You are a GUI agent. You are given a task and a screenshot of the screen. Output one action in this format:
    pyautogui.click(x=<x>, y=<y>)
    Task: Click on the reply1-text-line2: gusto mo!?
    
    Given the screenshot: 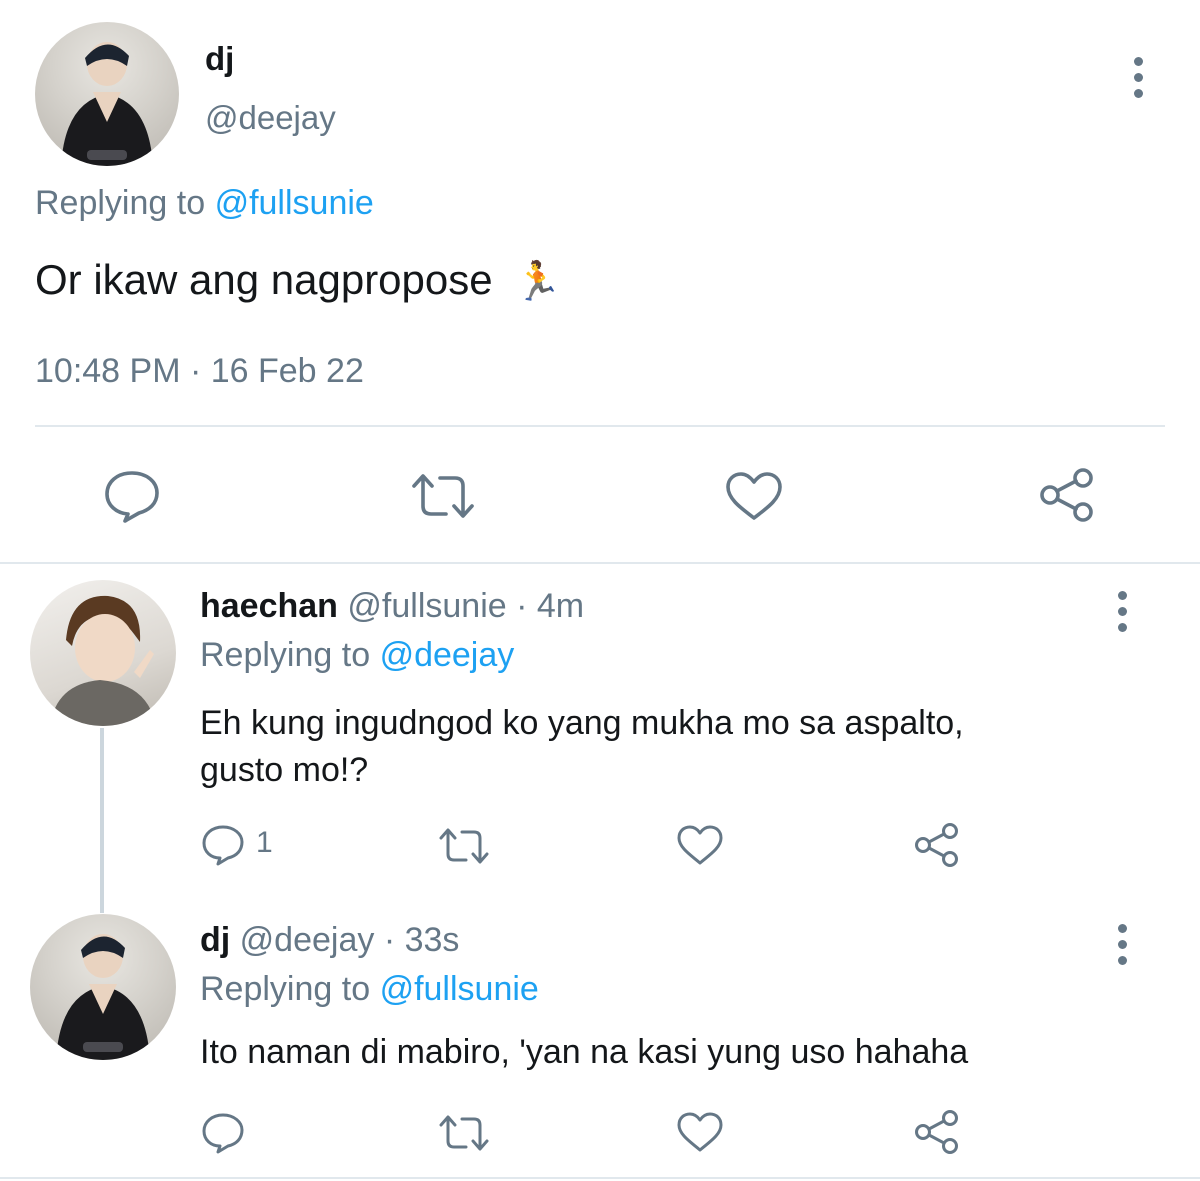 What is the action you would take?
    pyautogui.click(x=284, y=770)
    